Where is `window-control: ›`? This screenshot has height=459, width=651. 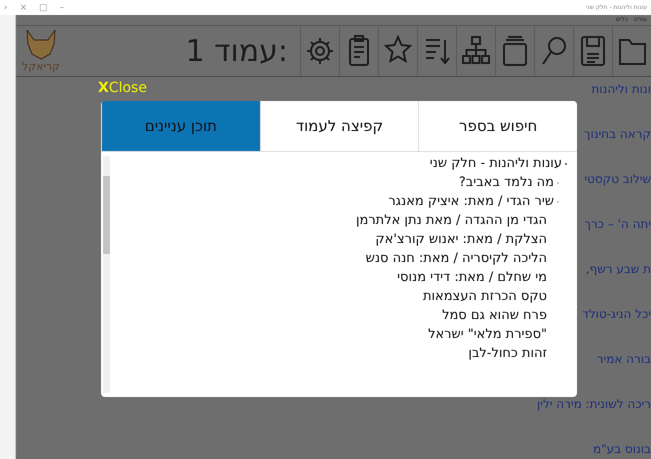 window-control: › is located at coordinates (6, 7).